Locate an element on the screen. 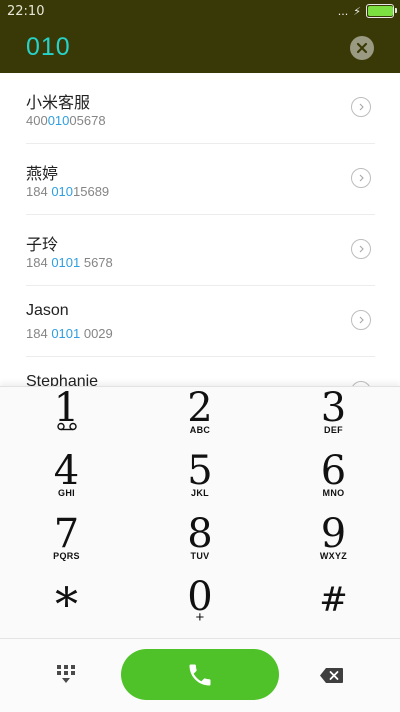 The image size is (400, 712). voicemail-icon is located at coordinates (66, 426).